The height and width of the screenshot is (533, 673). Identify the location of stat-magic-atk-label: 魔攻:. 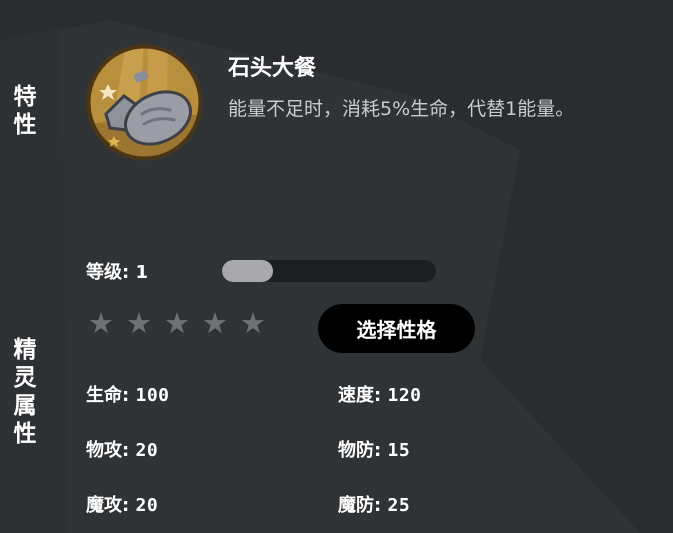
(108, 505).